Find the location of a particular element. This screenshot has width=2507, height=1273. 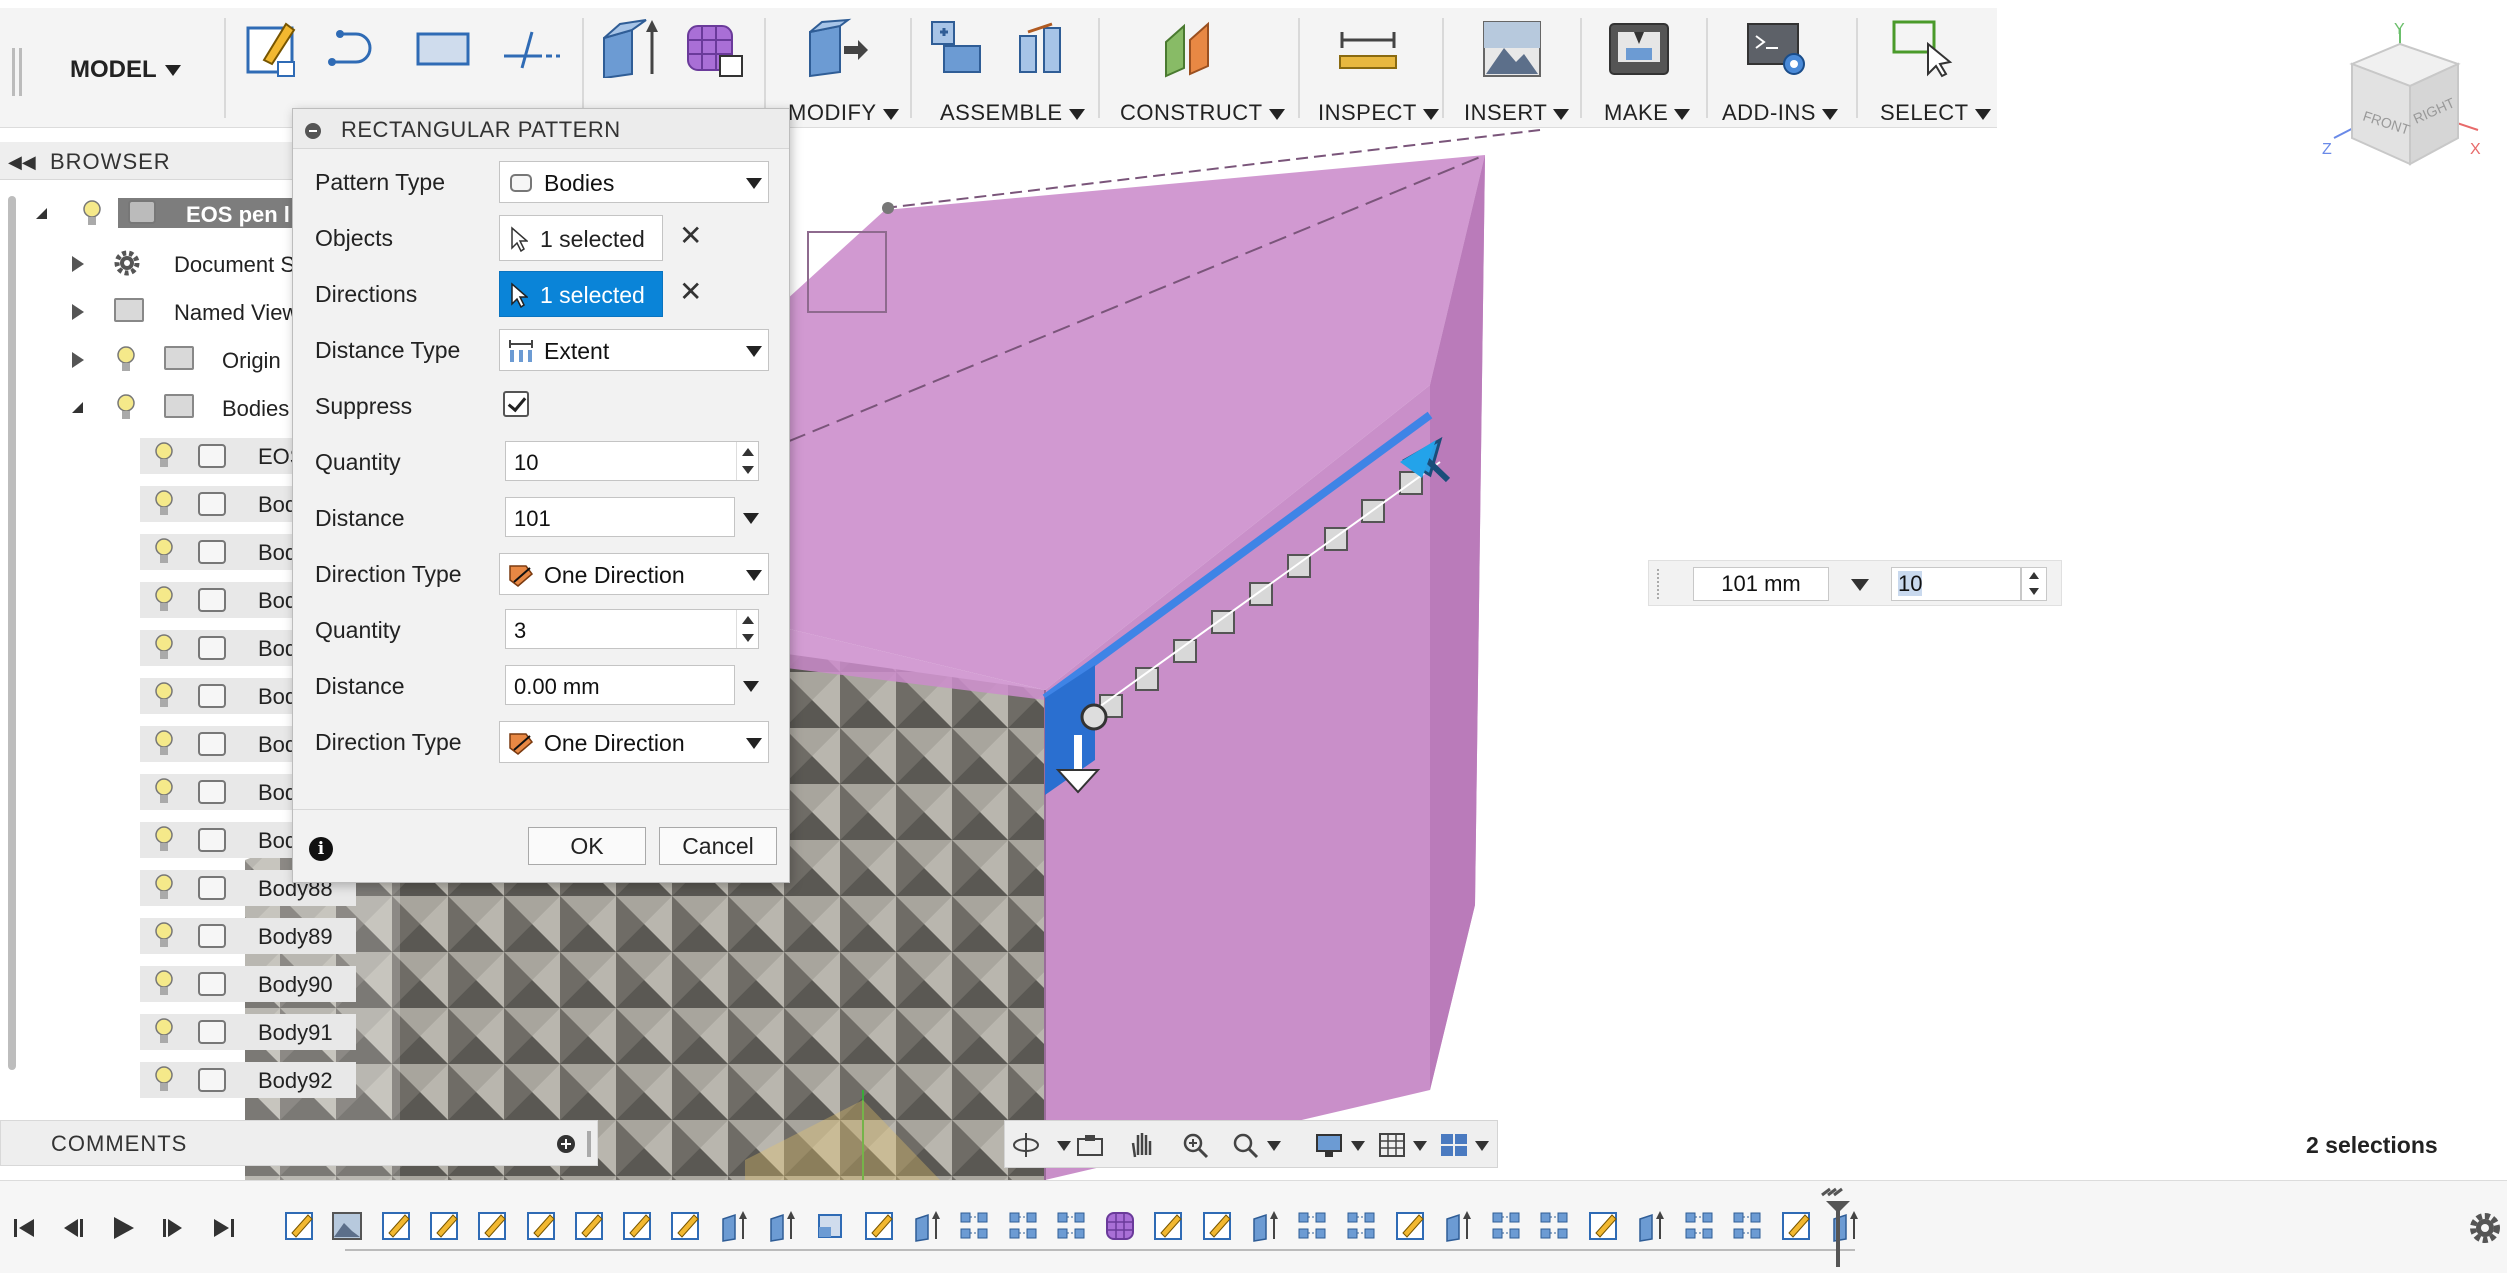

timeline-form-icon is located at coordinates (1120, 1226).